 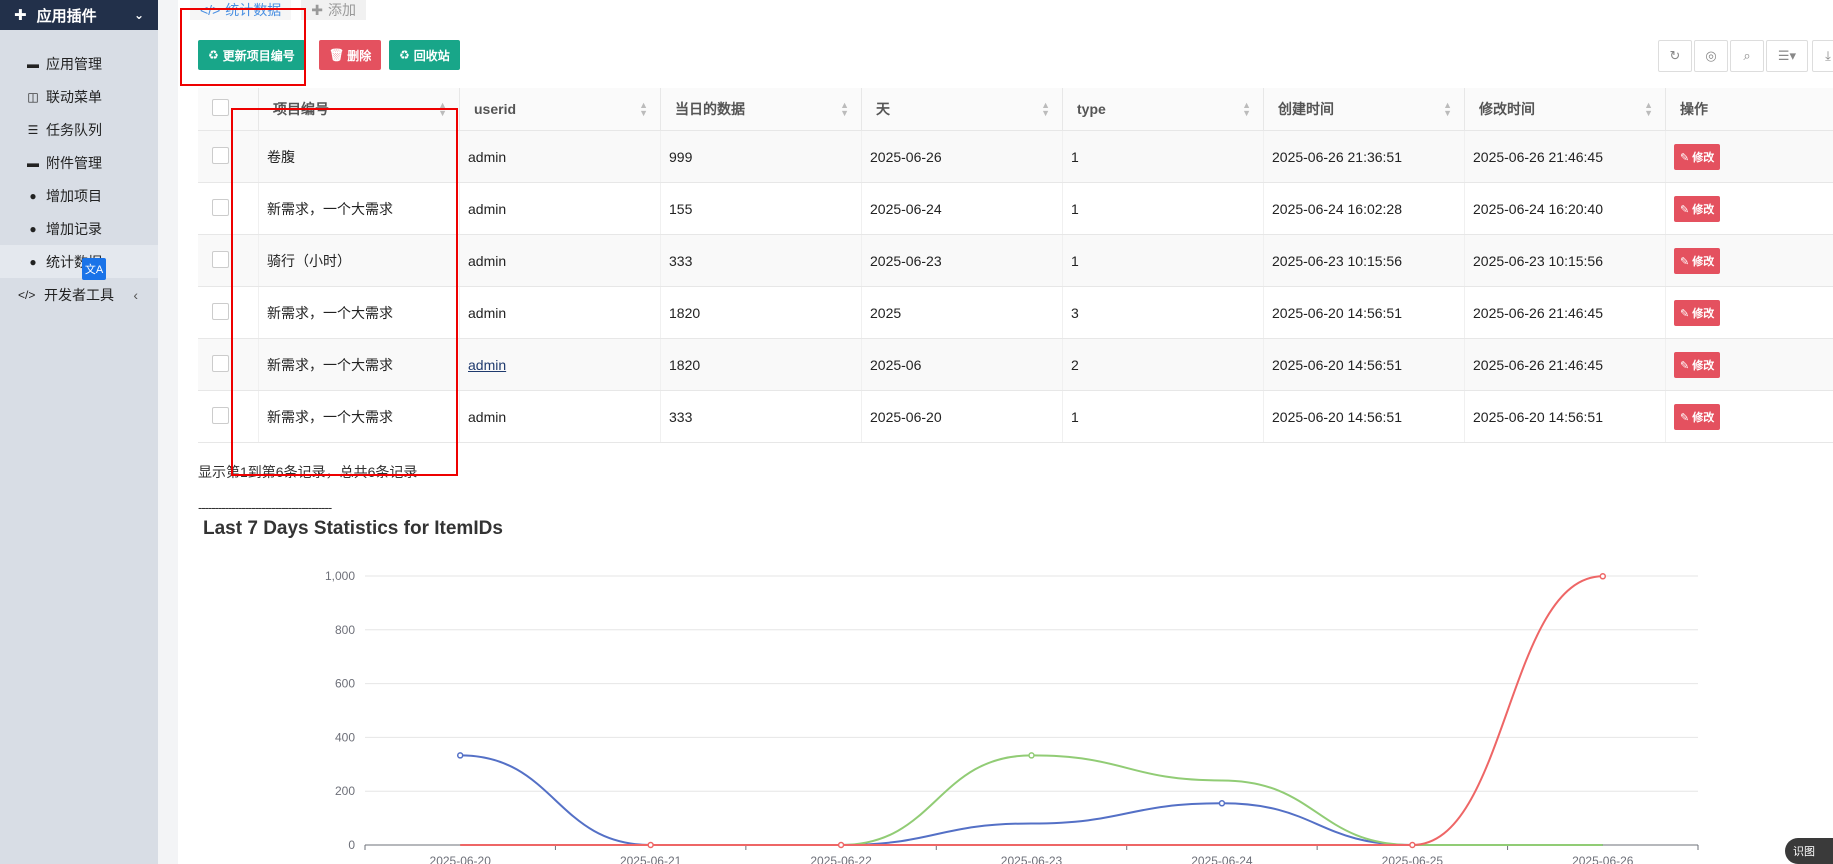 I want to click on content-gutter, so click(x=168, y=432).